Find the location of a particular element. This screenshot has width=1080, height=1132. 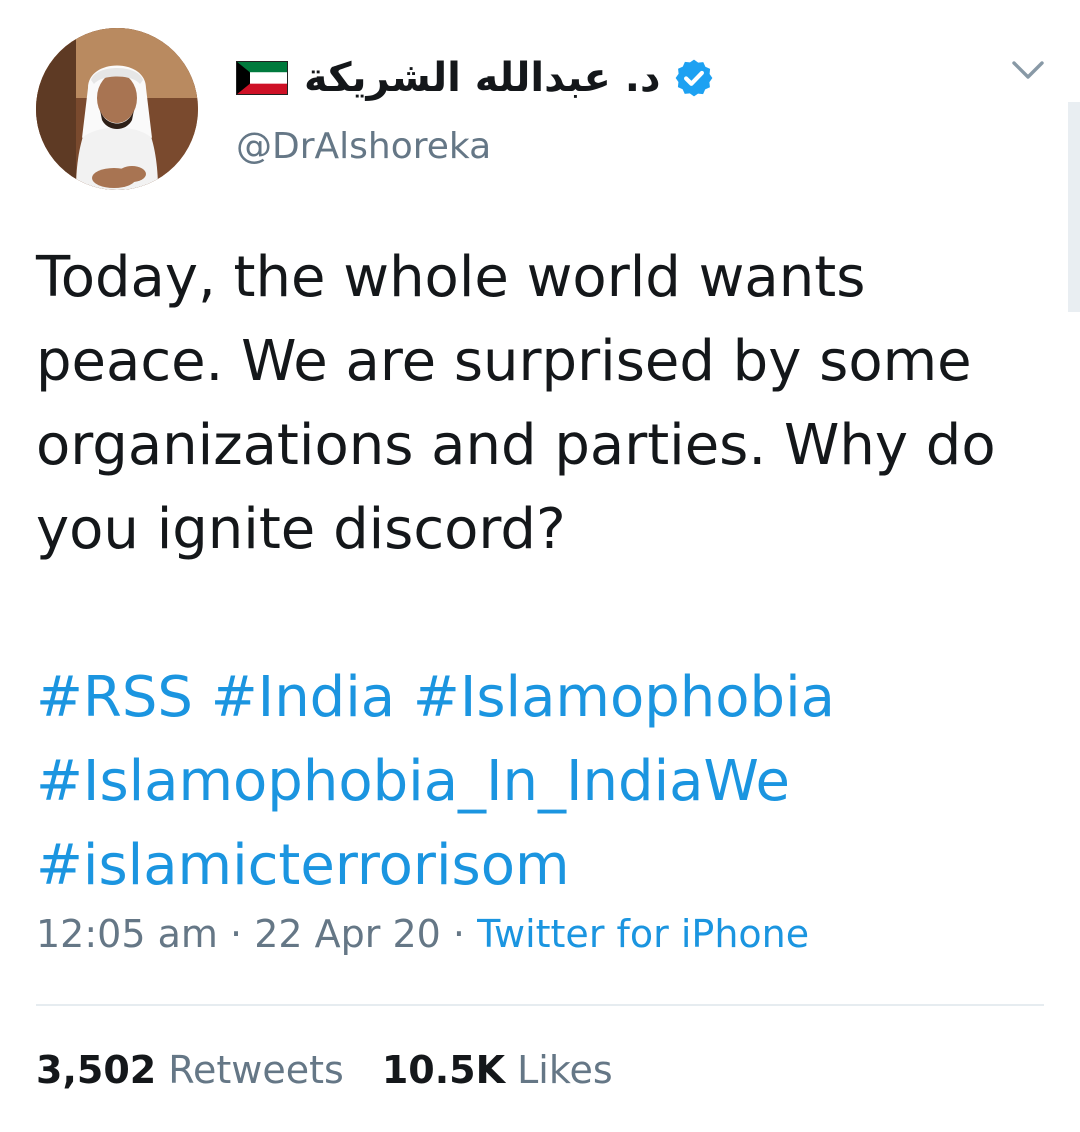

user-handle: @DrAlshoreka is located at coordinates (363, 146).